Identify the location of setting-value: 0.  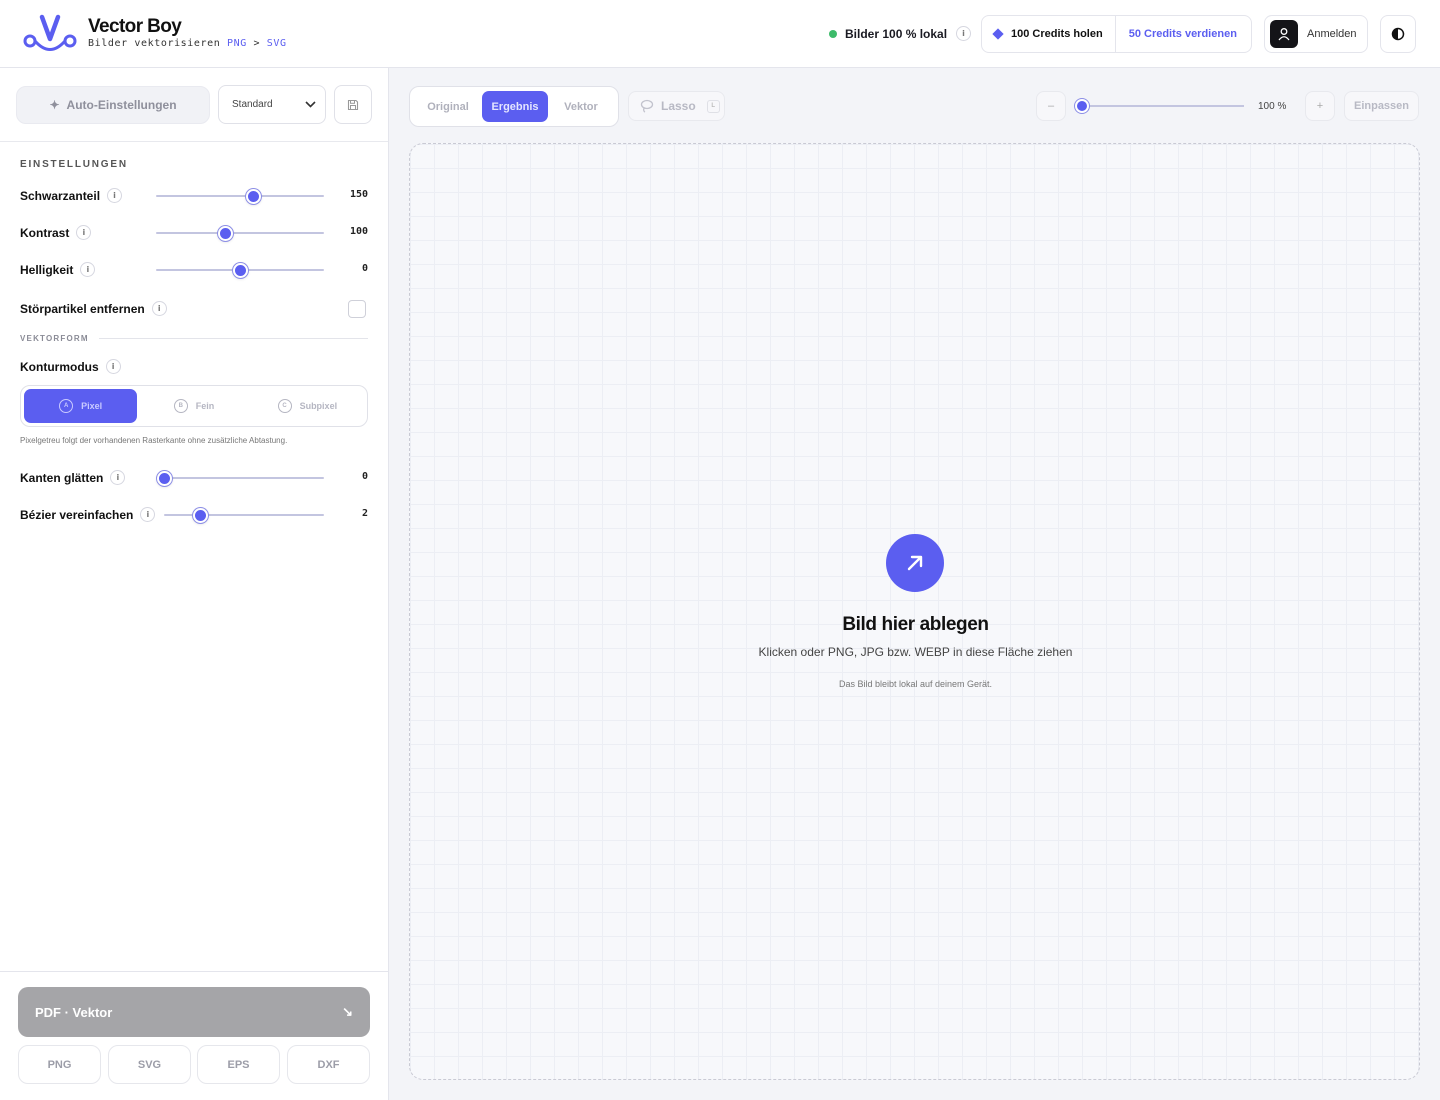
(364, 476).